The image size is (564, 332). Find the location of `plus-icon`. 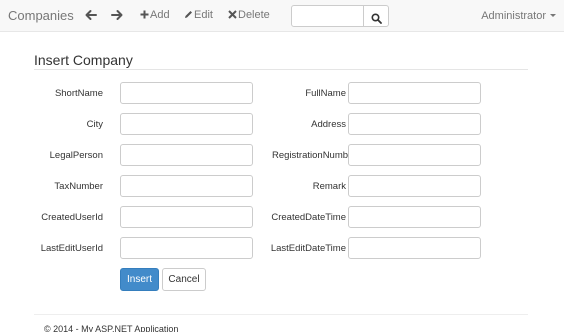

plus-icon is located at coordinates (144, 14).